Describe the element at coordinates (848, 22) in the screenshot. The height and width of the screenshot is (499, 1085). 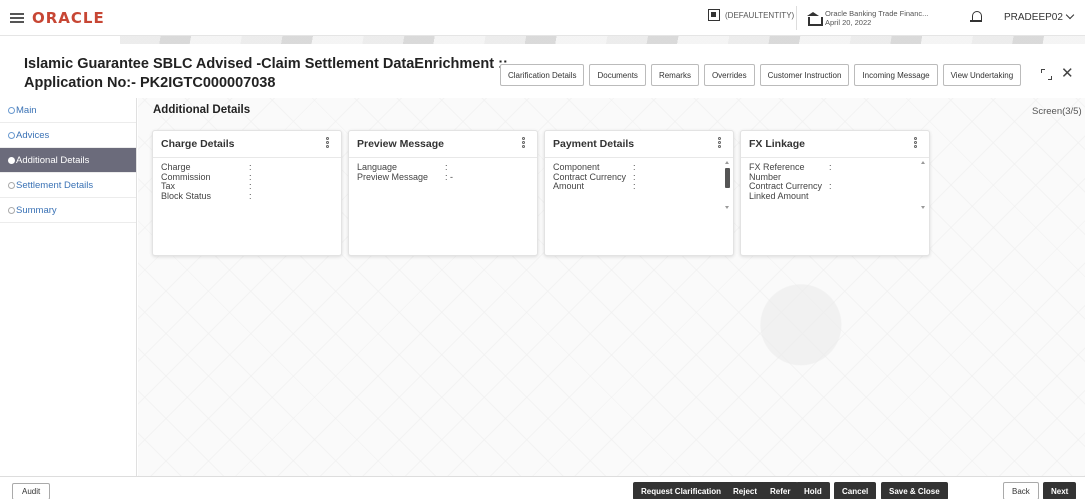
I see `branch-date: April 20, 2022` at that location.